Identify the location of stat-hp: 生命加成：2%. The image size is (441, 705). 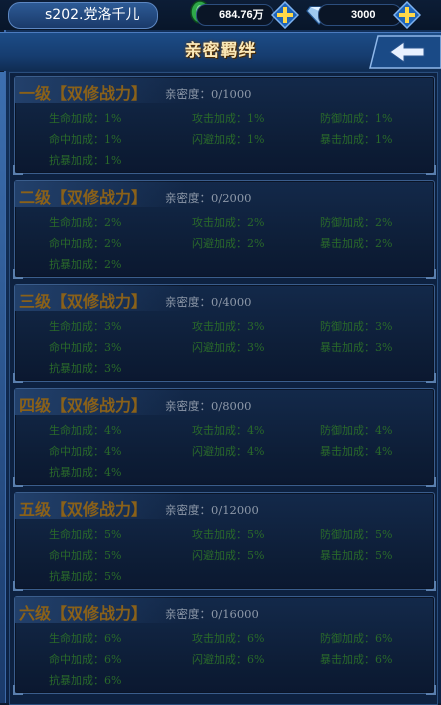
(85, 222).